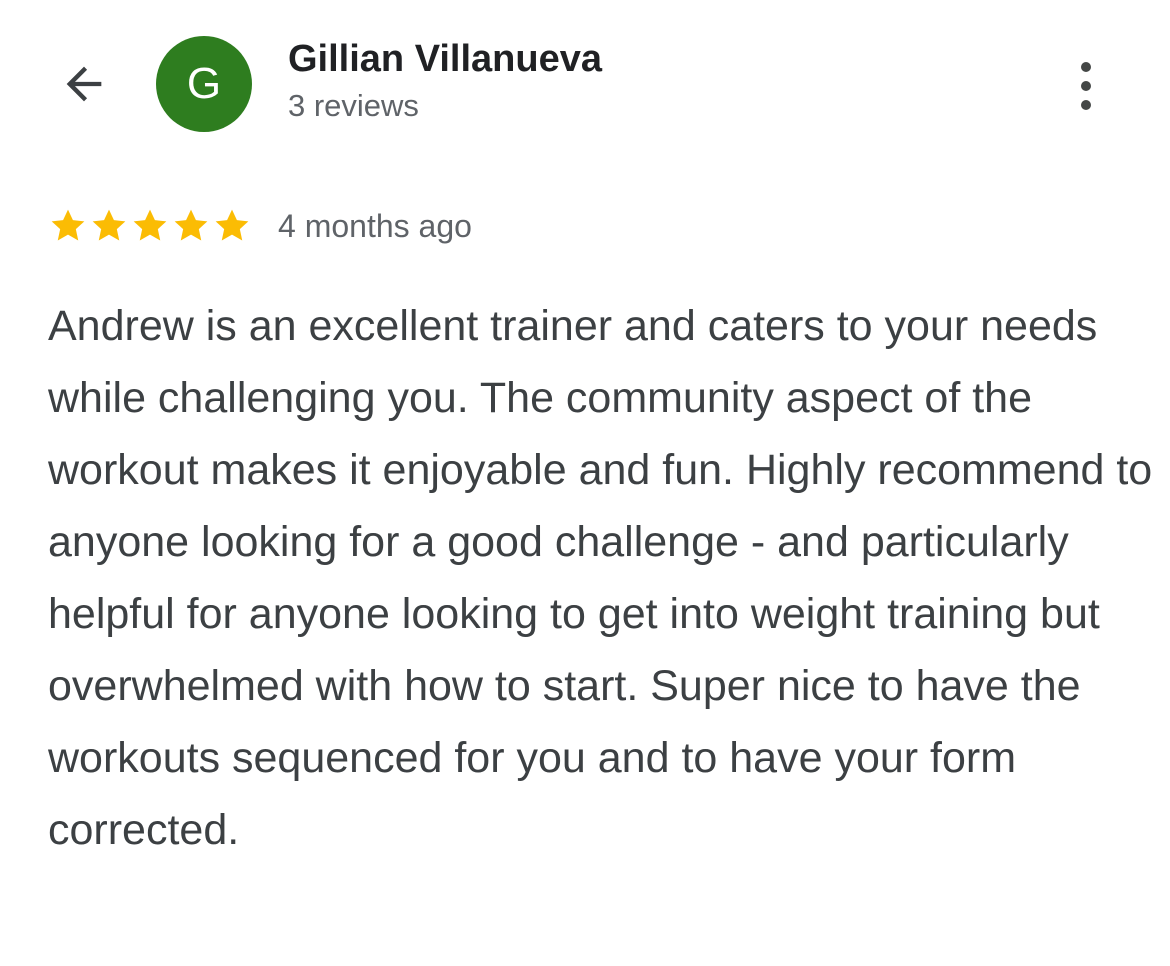 The height and width of the screenshot is (966, 1170). I want to click on avatar: G, so click(204, 84).